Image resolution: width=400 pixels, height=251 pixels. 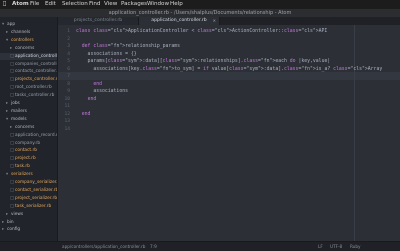 I want to click on tab-projects-controller: projects_controller.rb, so click(x=98, y=21).